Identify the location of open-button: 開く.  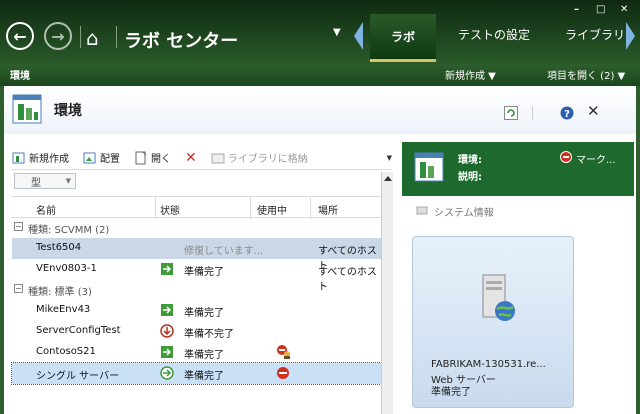
(152, 157).